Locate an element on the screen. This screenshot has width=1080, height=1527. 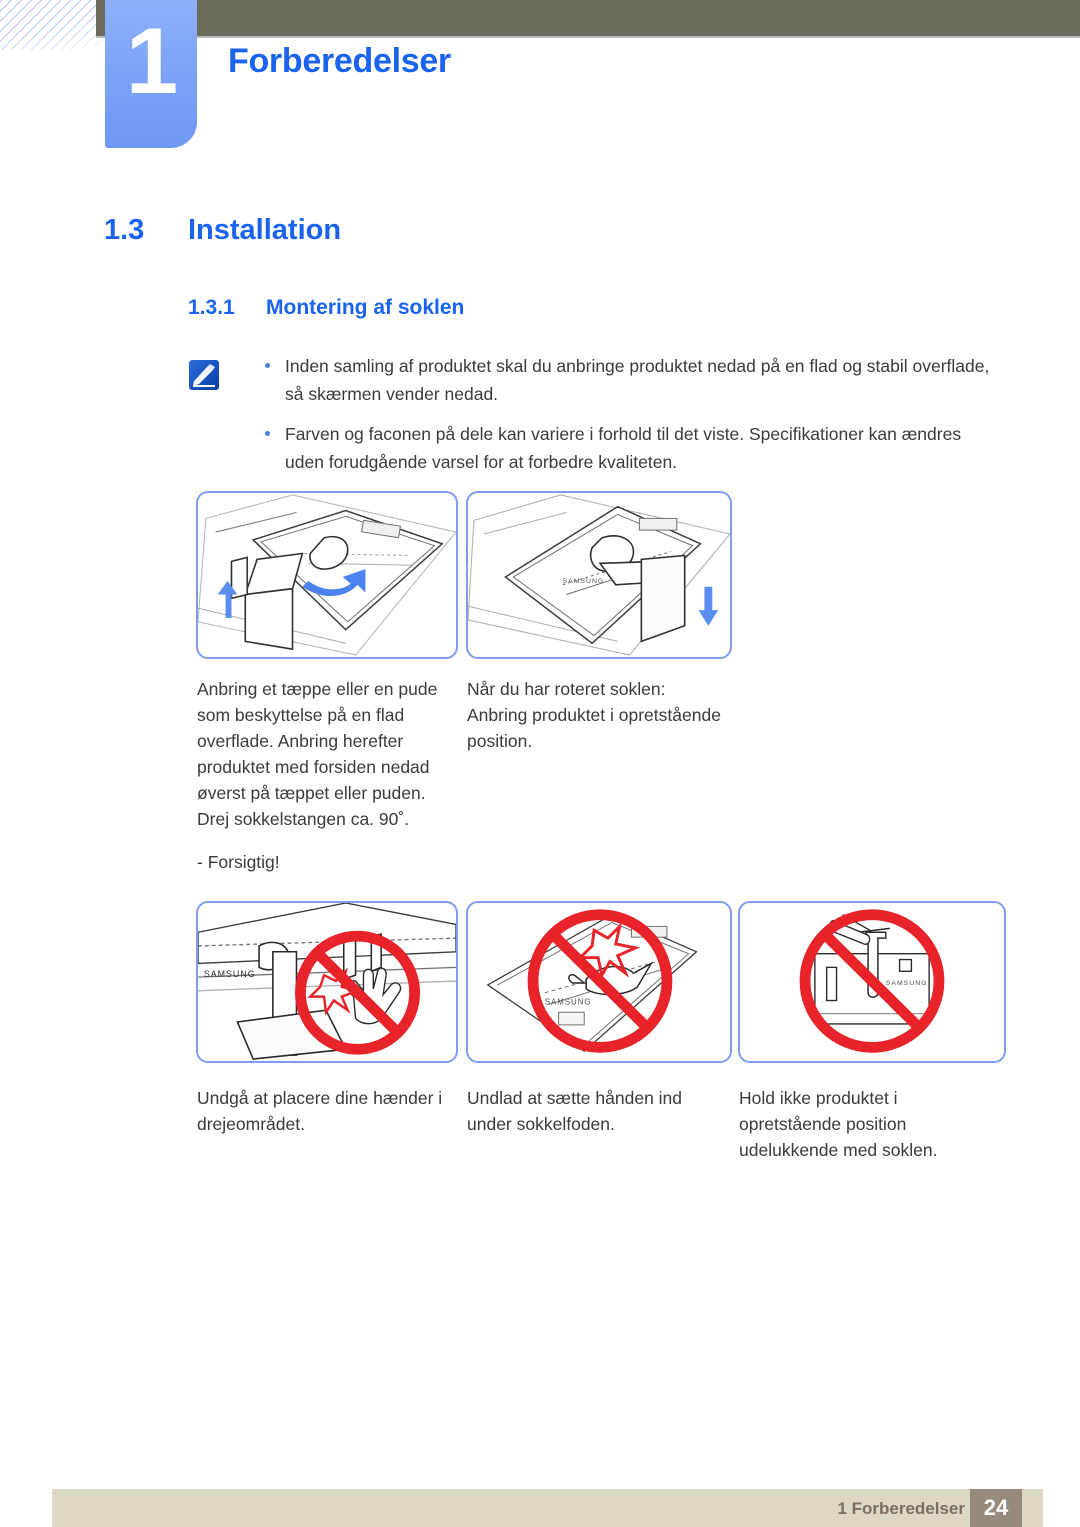
footer-page-number: 24 is located at coordinates (996, 1508).